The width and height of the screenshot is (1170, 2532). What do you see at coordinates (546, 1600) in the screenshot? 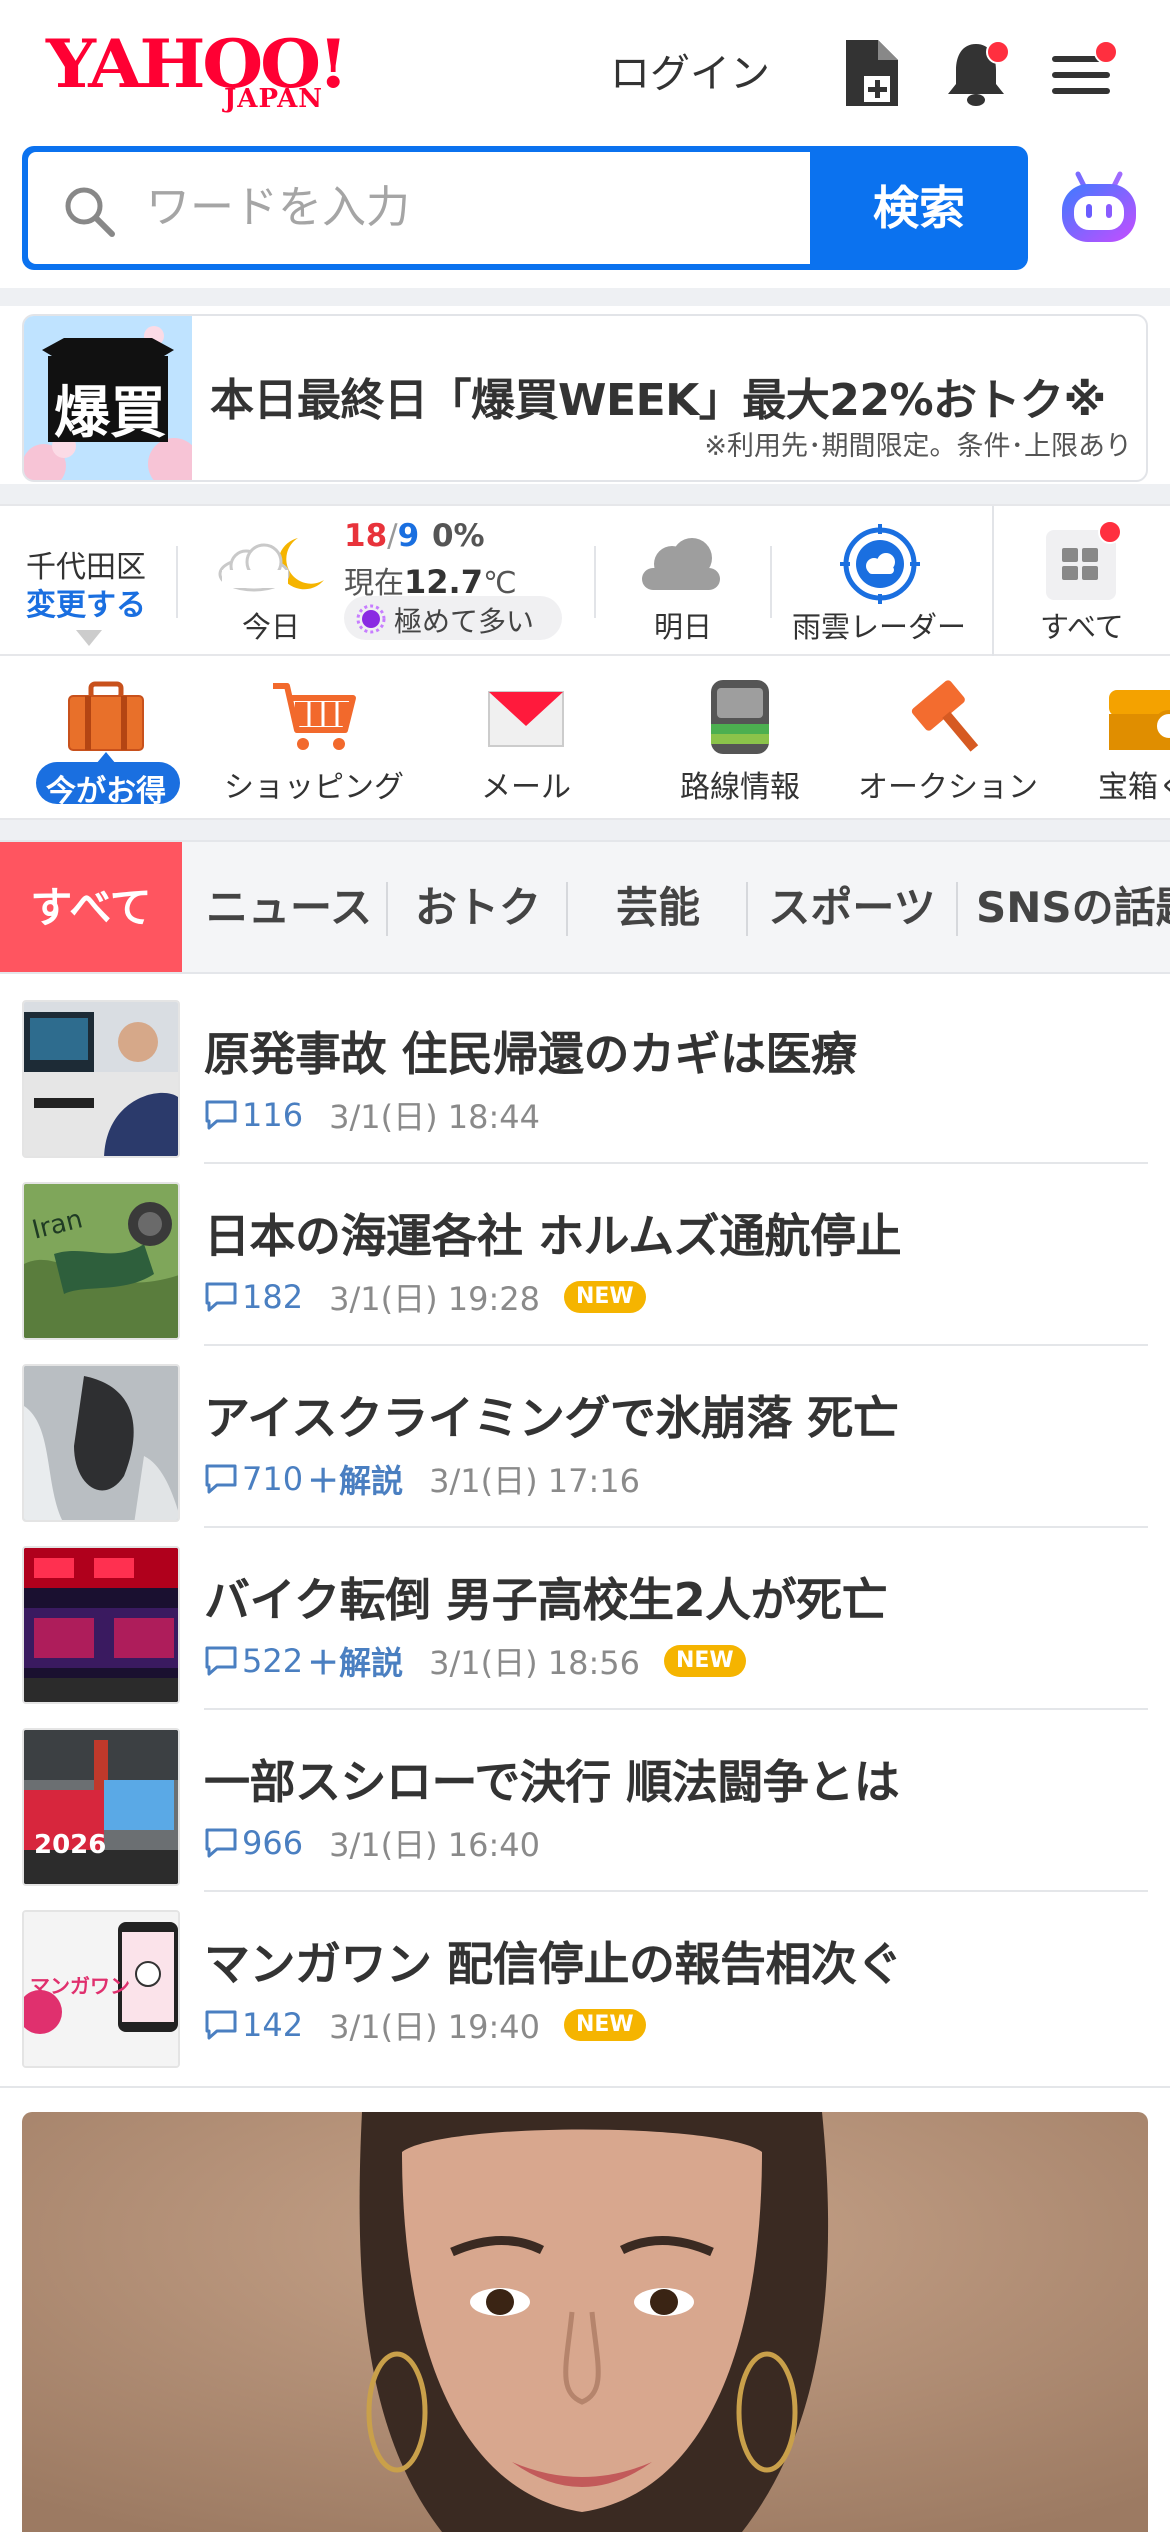
I see `news-title: バイク転倒 男子高校生2人が死亡` at bounding box center [546, 1600].